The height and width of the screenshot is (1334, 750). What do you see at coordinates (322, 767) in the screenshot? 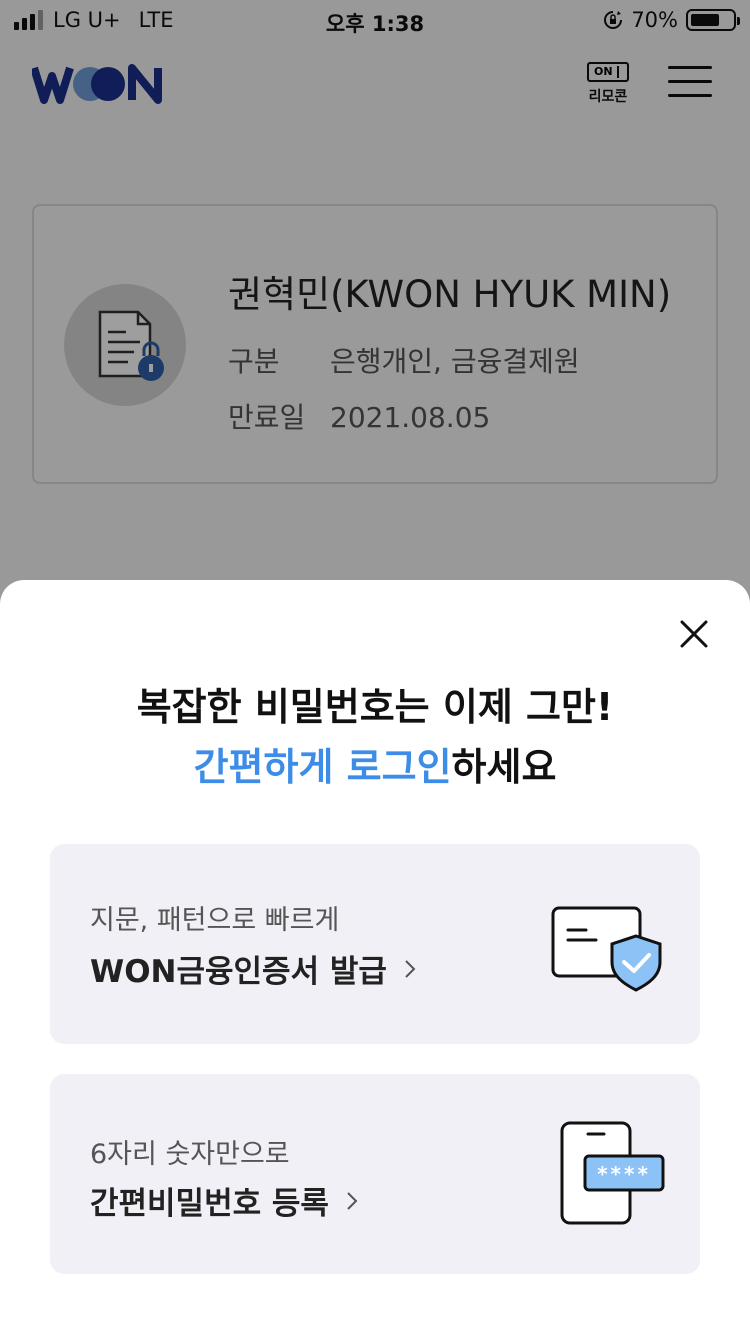
I see `sheet-subtitle-accent: 간편하게 로그인` at bounding box center [322, 767].